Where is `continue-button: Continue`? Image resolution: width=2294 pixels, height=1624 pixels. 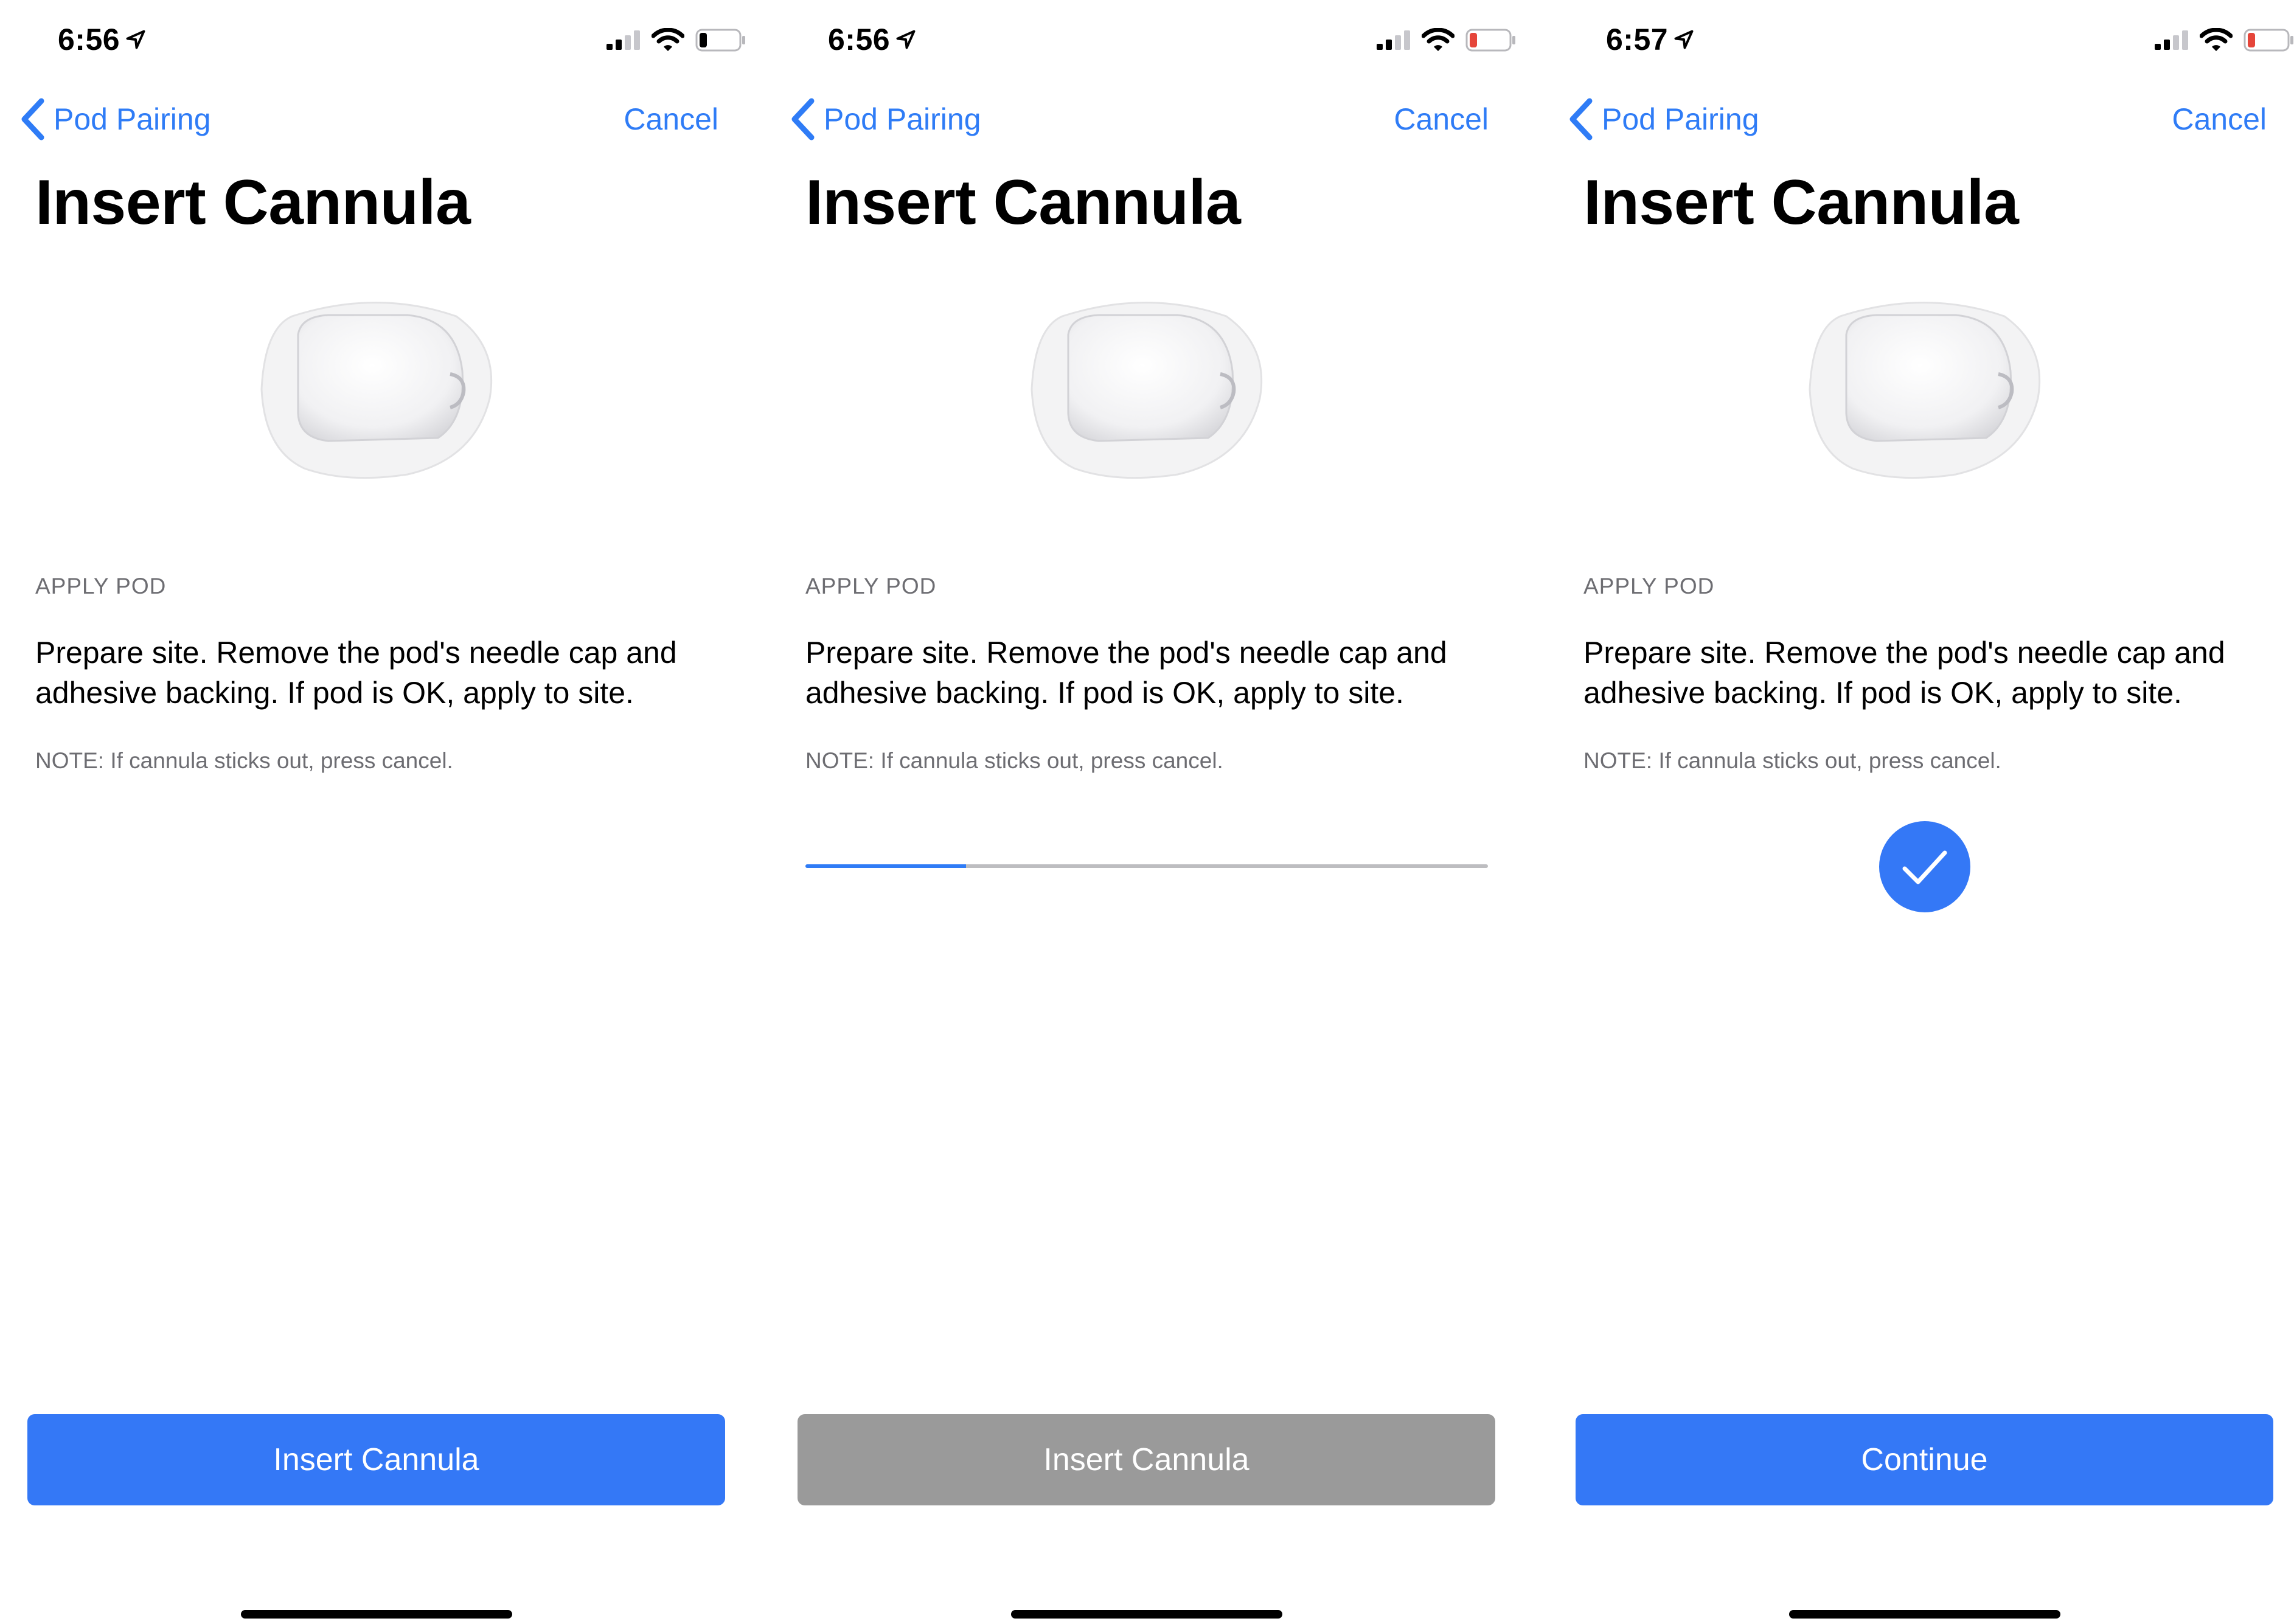 continue-button: Continue is located at coordinates (1925, 1459).